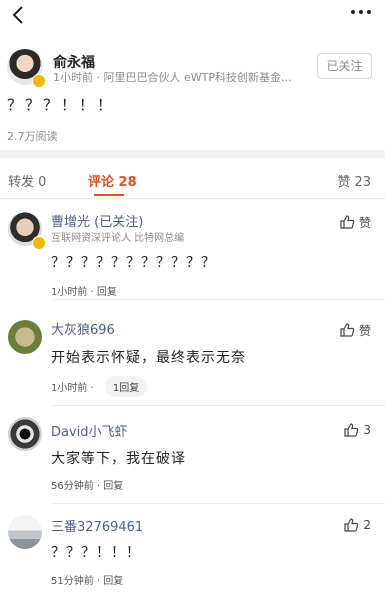  What do you see at coordinates (27, 180) in the screenshot?
I see `tab-repost: 转发 0` at bounding box center [27, 180].